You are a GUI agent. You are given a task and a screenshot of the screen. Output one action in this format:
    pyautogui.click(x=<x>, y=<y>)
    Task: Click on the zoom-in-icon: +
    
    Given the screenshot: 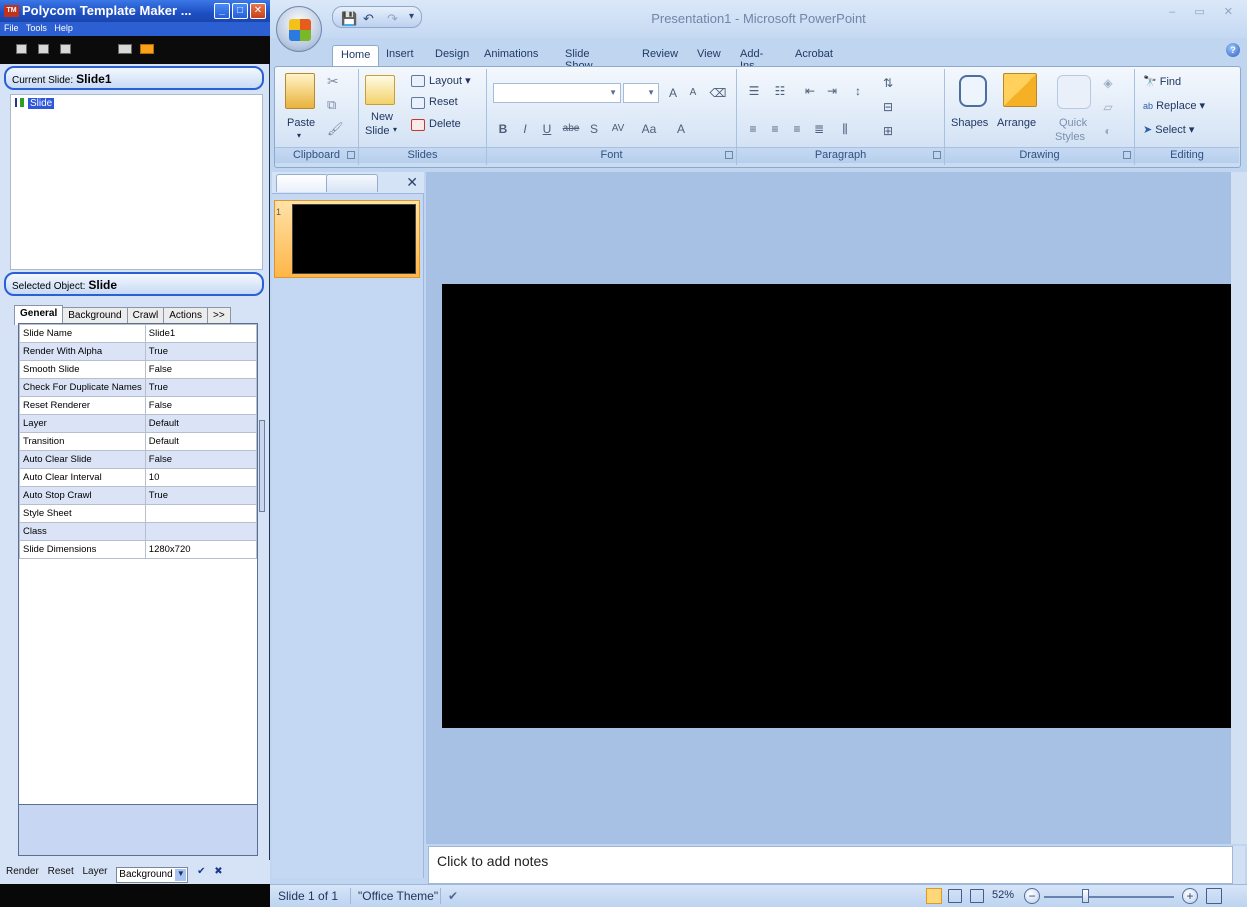 What is the action you would take?
    pyautogui.click(x=1190, y=896)
    